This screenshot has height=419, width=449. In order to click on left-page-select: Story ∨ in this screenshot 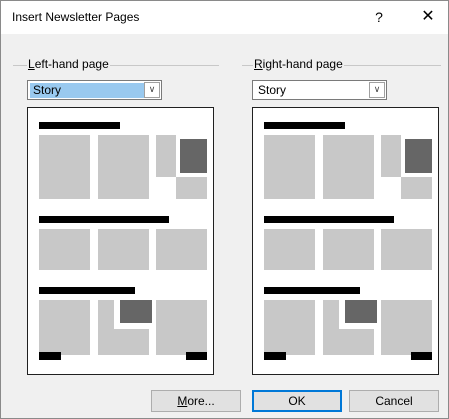, I will do `click(94, 90)`.